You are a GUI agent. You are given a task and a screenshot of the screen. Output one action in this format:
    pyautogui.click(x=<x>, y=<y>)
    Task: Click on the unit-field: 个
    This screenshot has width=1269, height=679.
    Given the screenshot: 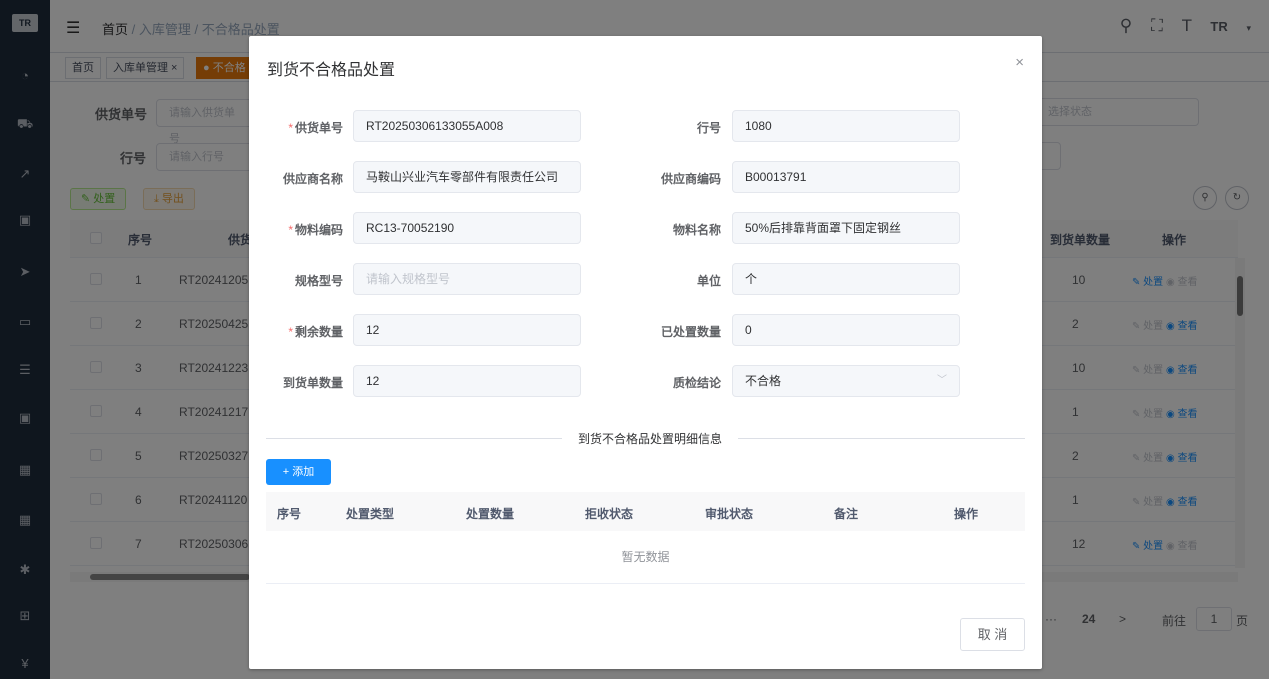 What is the action you would take?
    pyautogui.click(x=846, y=279)
    